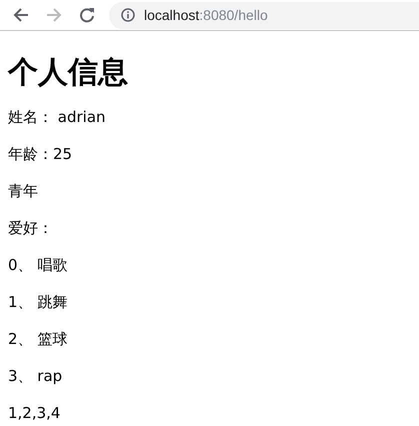 This screenshot has width=419, height=426. Describe the element at coordinates (41, 154) in the screenshot. I see `text-line: 年龄：25` at that location.